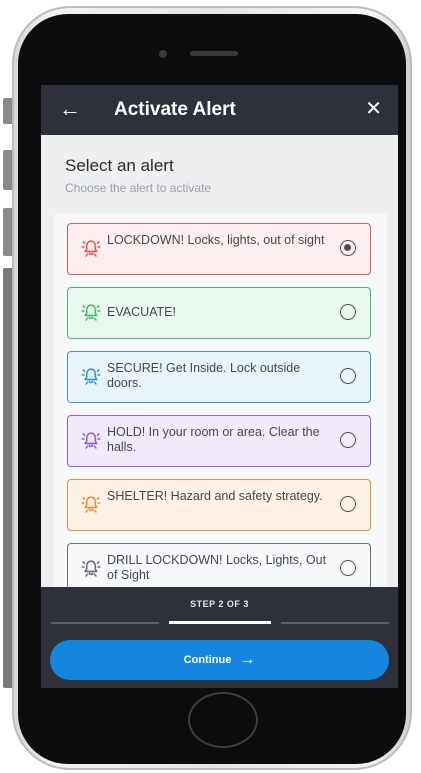 This screenshot has width=421, height=773. What do you see at coordinates (214, 53) in the screenshot?
I see `earpiece-speaker` at bounding box center [214, 53].